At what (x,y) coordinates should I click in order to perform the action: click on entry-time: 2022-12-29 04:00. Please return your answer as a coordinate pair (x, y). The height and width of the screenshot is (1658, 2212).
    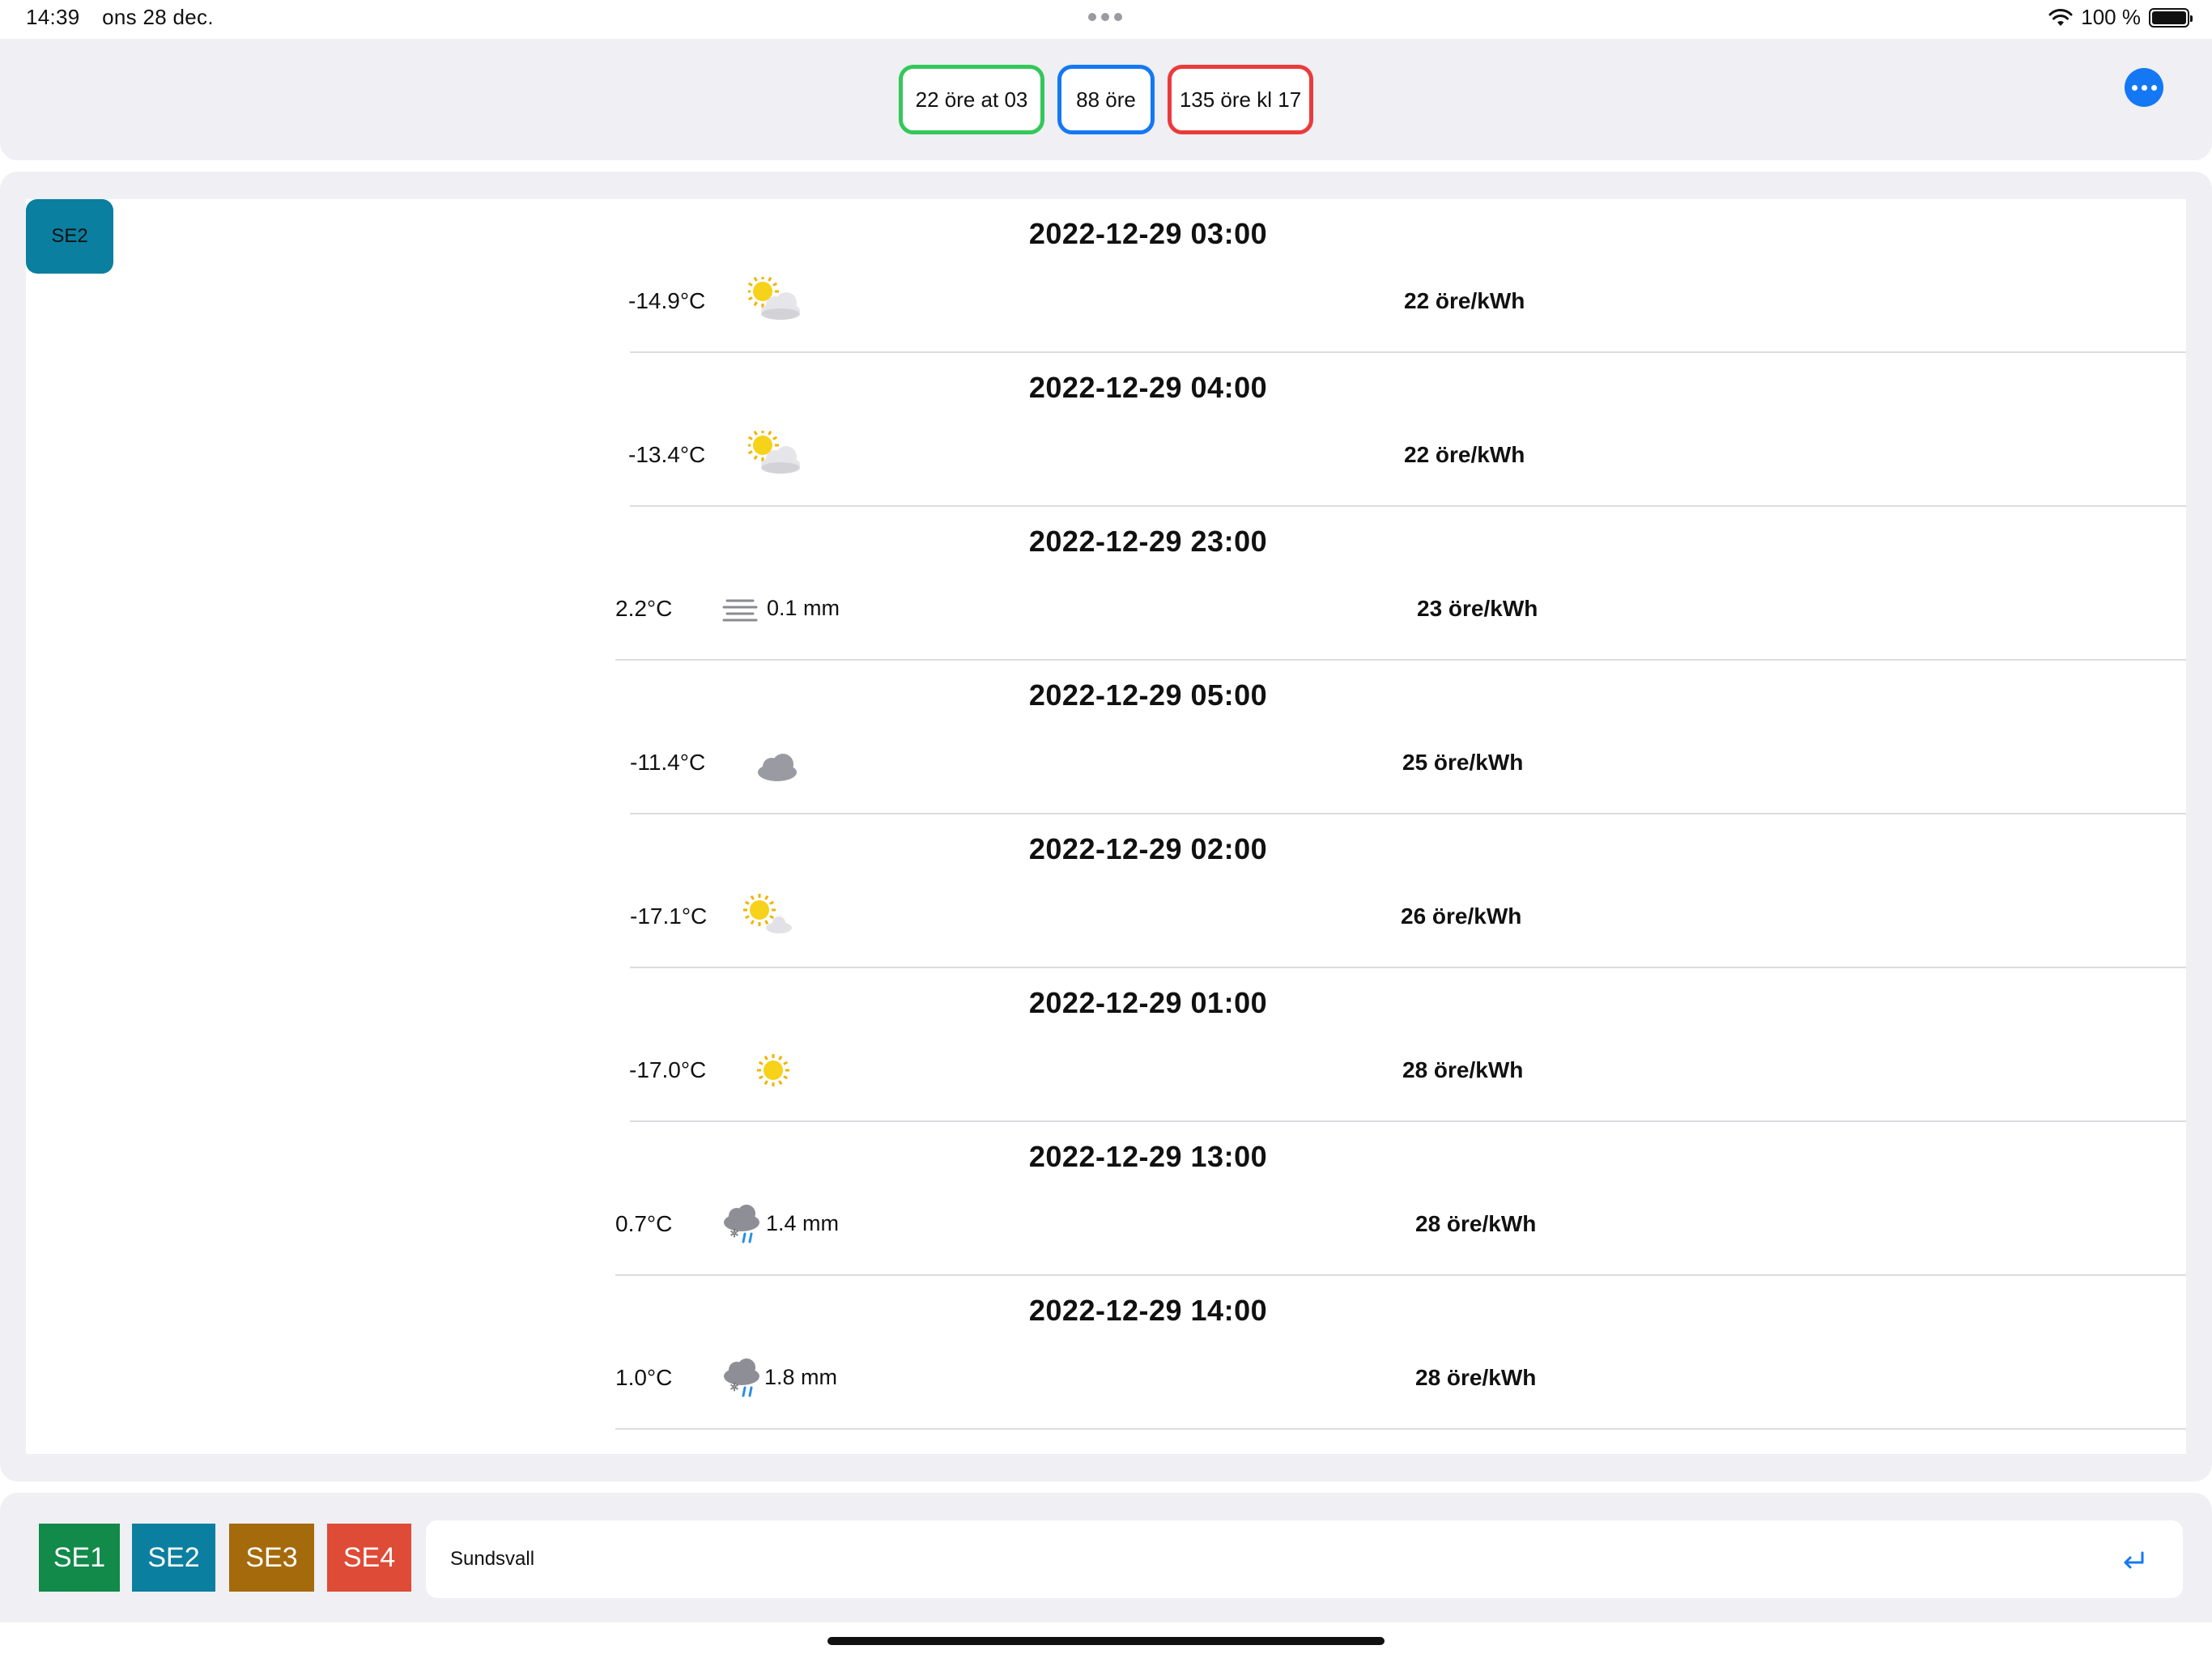
    Looking at the image, I should click on (1148, 387).